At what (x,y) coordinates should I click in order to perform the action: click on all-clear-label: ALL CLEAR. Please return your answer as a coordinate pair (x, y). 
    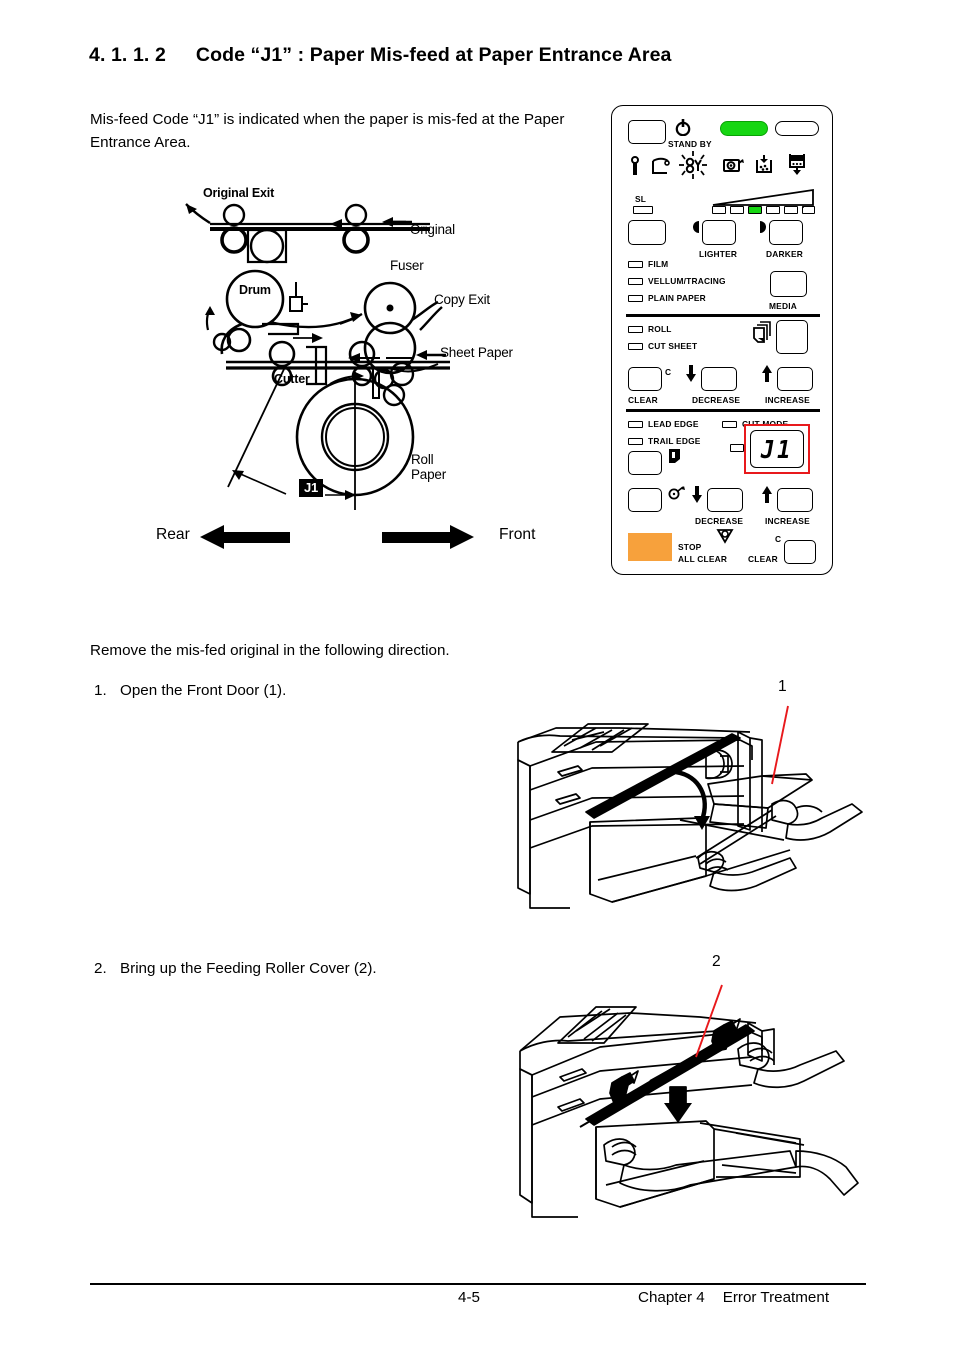
    Looking at the image, I should click on (703, 559).